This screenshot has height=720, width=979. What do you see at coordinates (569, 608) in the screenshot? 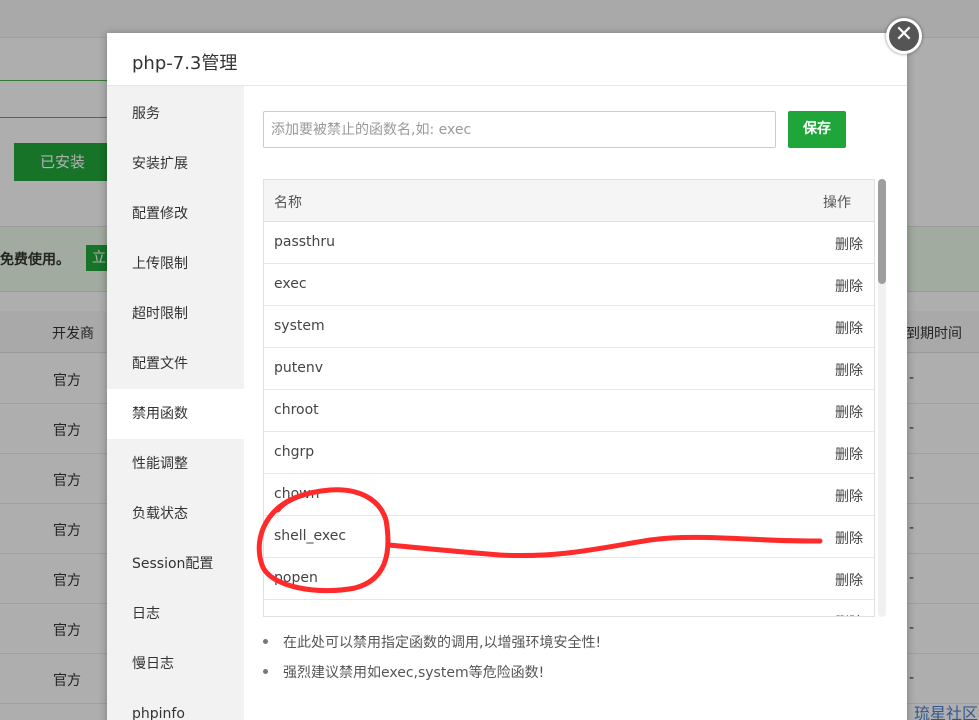
I see `table-row: 删除` at bounding box center [569, 608].